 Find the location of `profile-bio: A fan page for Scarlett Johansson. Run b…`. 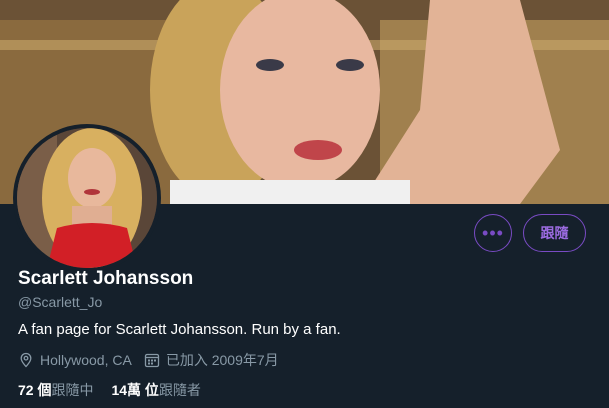

profile-bio: A fan page for Scarlett Johansson. Run b… is located at coordinates (179, 329).